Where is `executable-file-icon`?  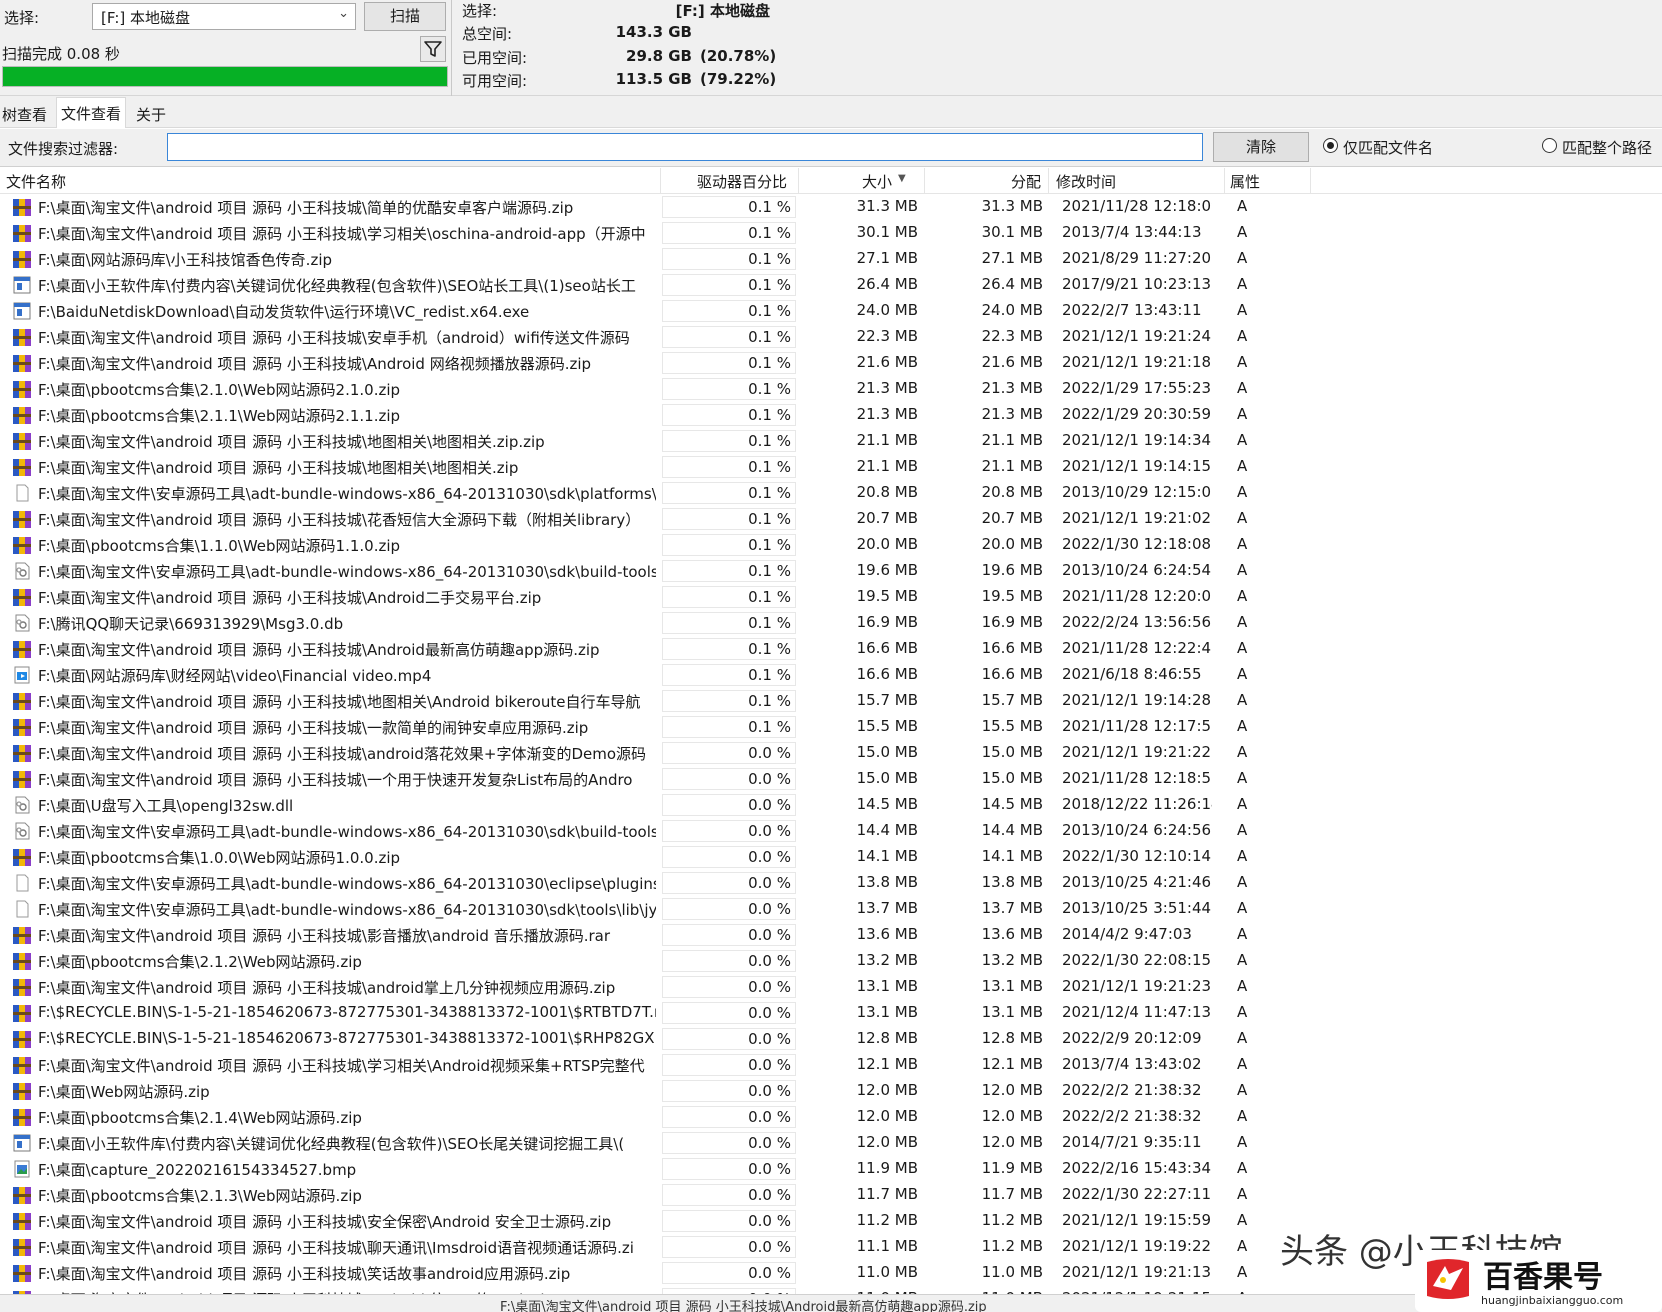 executable-file-icon is located at coordinates (22, 1143).